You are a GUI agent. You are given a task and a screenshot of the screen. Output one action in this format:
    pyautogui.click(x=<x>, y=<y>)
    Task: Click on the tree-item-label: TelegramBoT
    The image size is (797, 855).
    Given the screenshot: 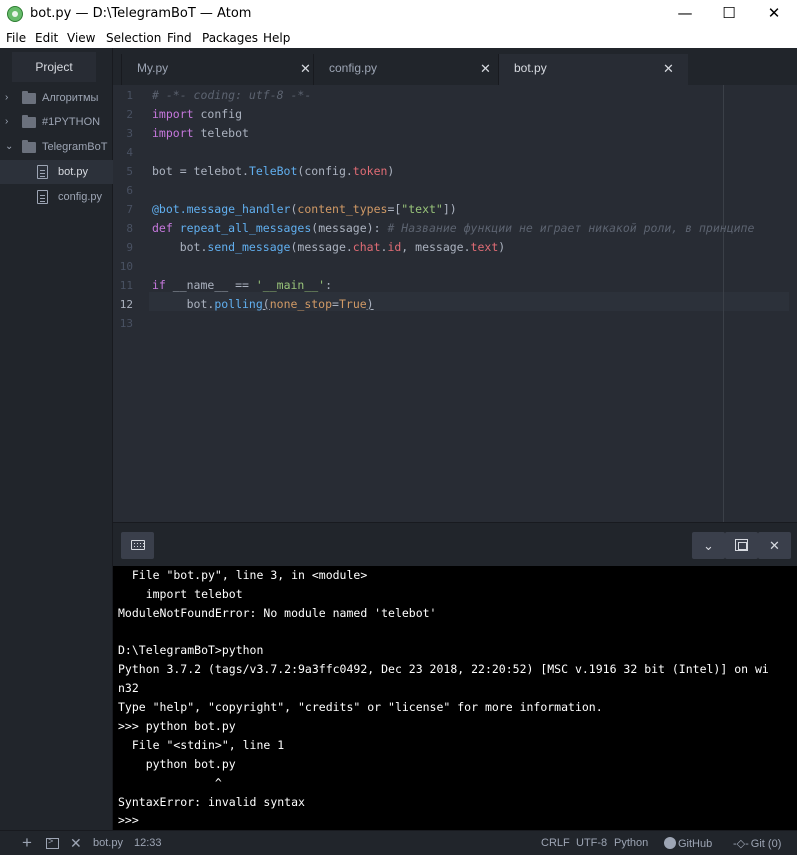 What is the action you would take?
    pyautogui.click(x=75, y=147)
    